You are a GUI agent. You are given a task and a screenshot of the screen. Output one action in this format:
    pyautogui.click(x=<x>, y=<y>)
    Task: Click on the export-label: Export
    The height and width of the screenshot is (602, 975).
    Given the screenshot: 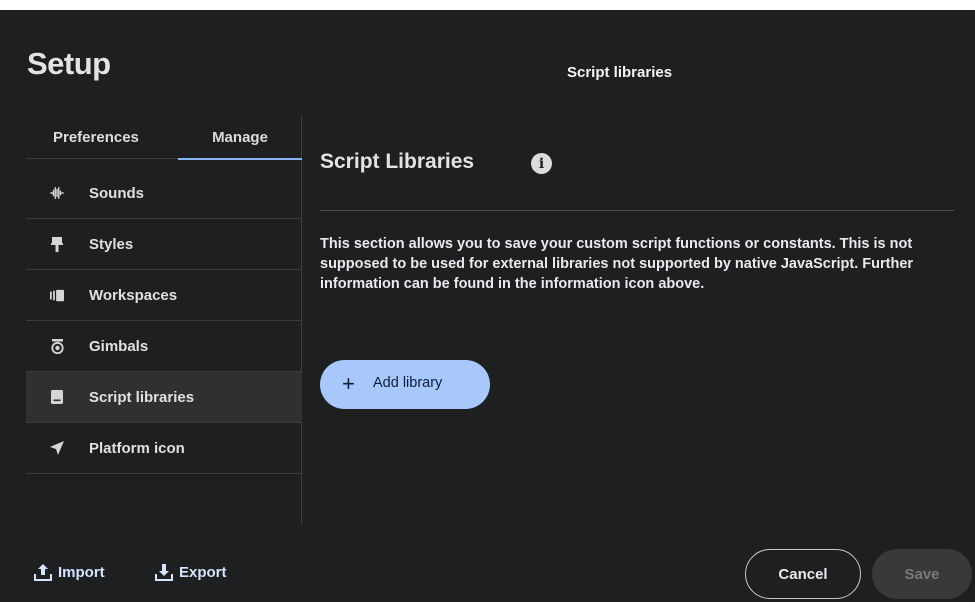 What is the action you would take?
    pyautogui.click(x=203, y=572)
    